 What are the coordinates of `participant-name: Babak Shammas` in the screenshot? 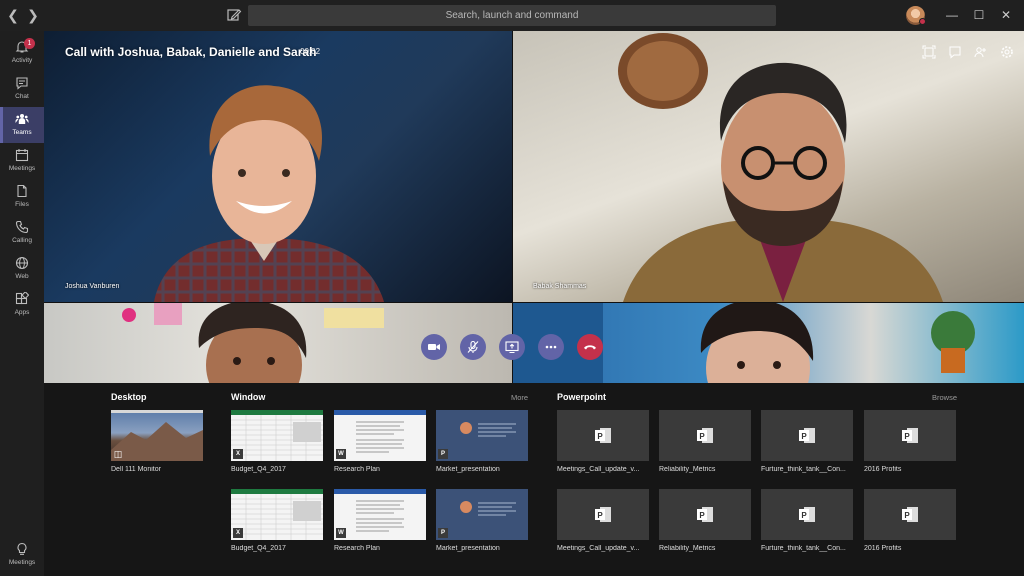 It's located at (560, 286).